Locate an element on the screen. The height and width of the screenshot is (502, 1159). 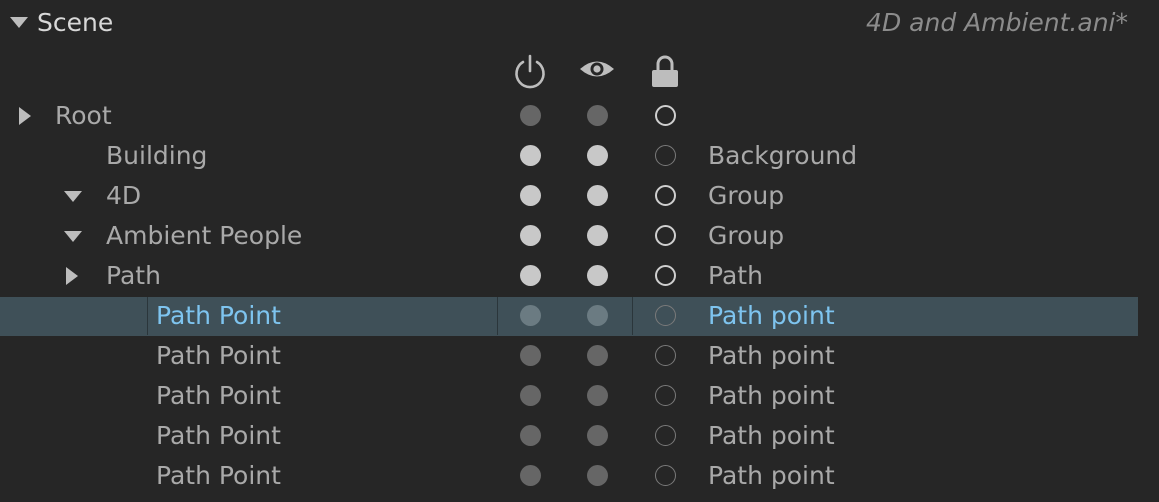
file-name: 4D and Ambient.ani* is located at coordinates (997, 22).